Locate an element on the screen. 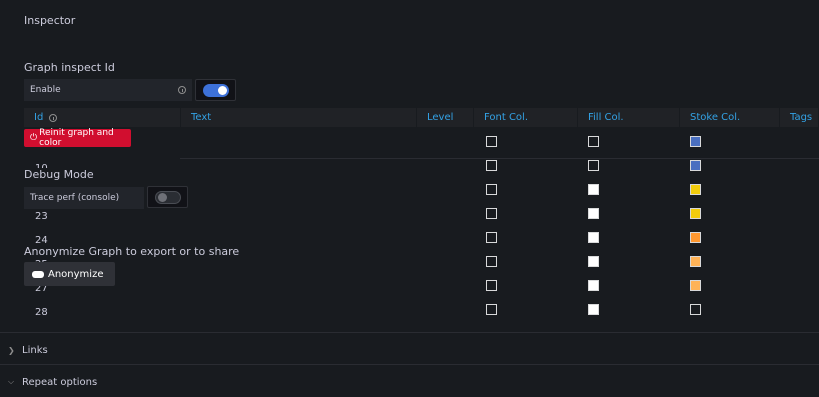  trace-switch-container is located at coordinates (167, 197).